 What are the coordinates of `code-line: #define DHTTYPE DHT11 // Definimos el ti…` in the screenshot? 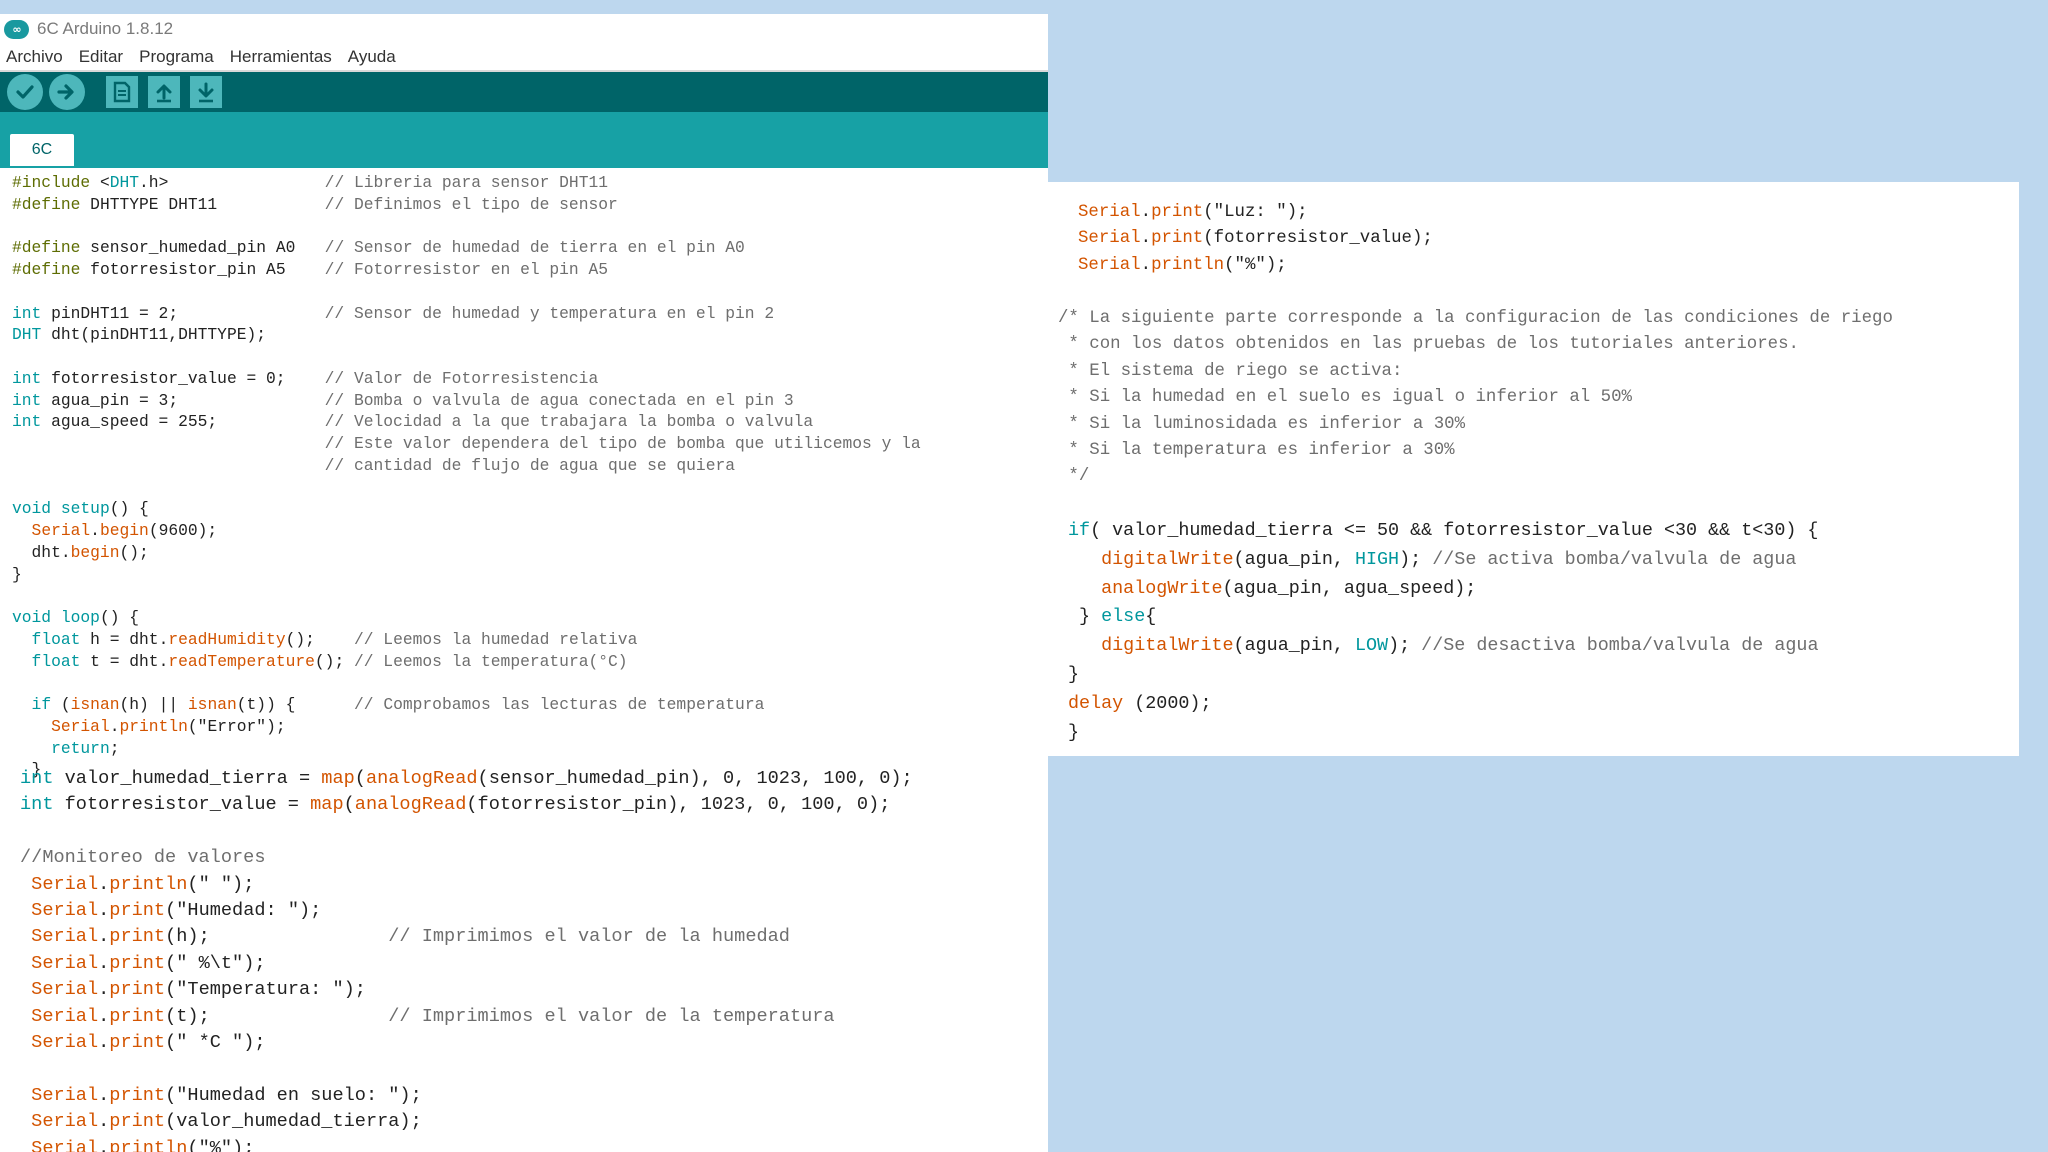 It's located at (315, 204).